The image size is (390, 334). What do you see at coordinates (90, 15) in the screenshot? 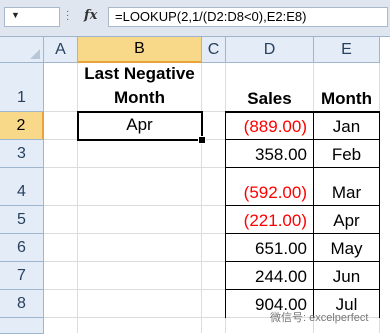
I see `insert-function-button: fx` at bounding box center [90, 15].